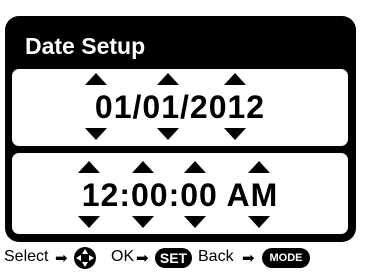 This screenshot has height=275, width=366. What do you see at coordinates (168, 134) in the screenshot?
I see `day-down-arrow-icon` at bounding box center [168, 134].